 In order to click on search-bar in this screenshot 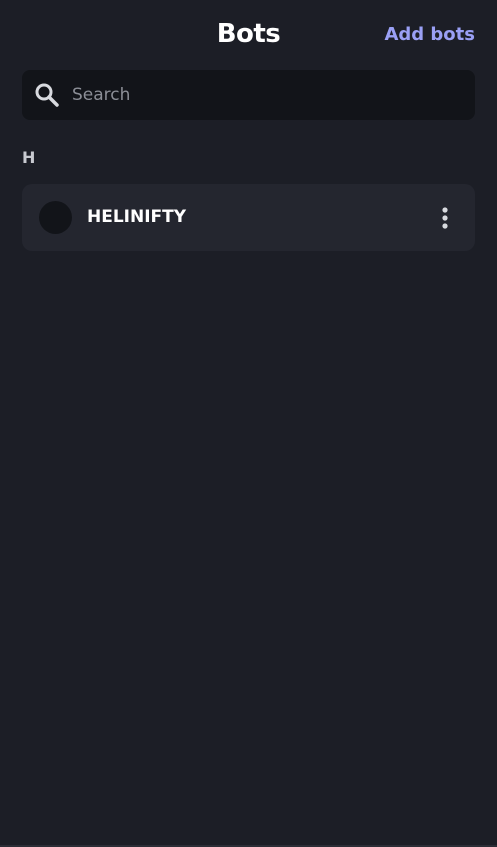, I will do `click(248, 95)`.